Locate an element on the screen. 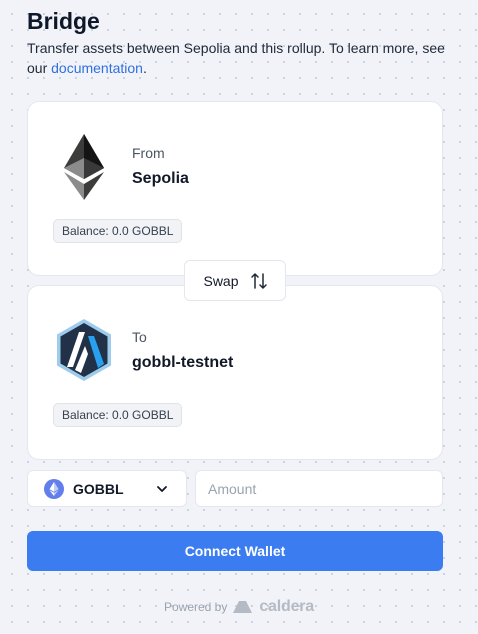 Image resolution: width=478 pixels, height=634 pixels. page-title: Bridge is located at coordinates (63, 21).